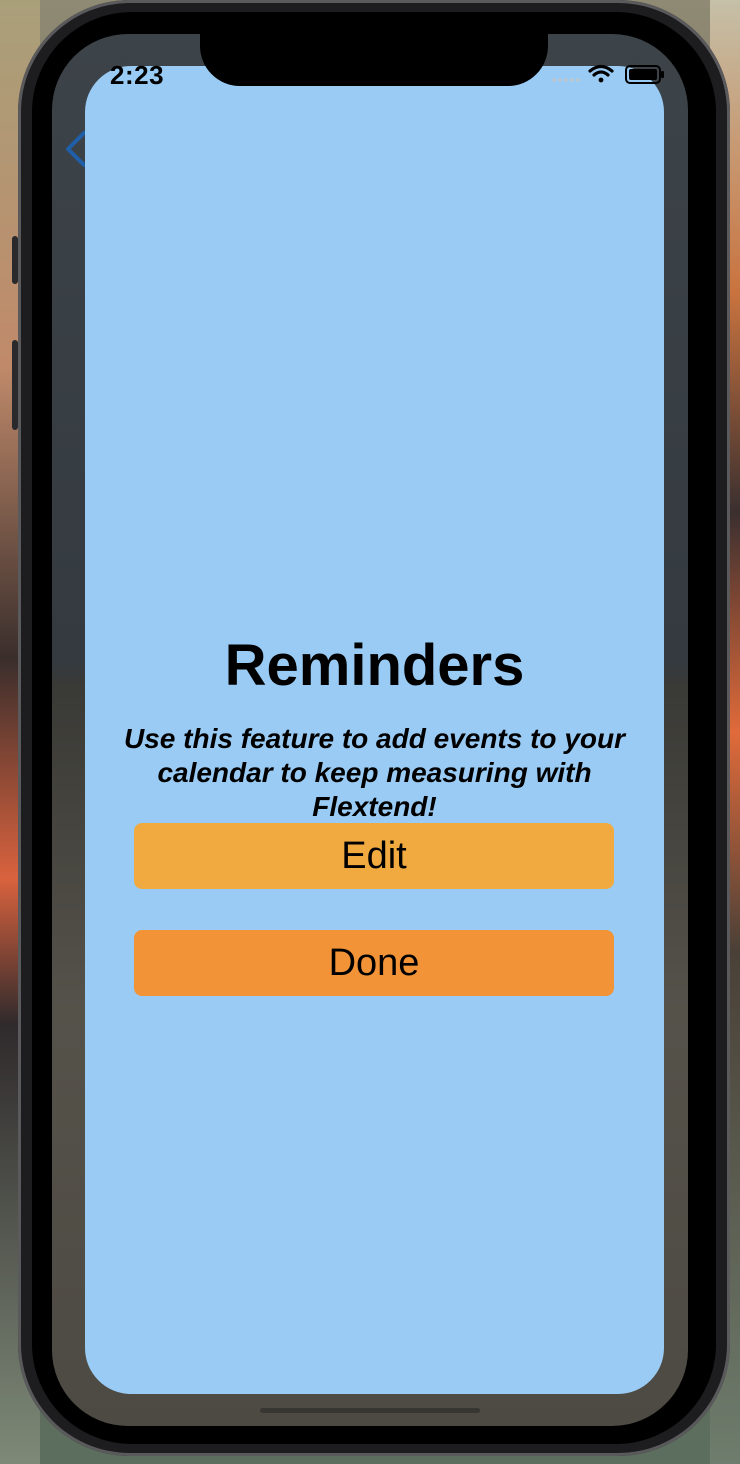 The height and width of the screenshot is (1464, 740). I want to click on done-button: Done, so click(374, 963).